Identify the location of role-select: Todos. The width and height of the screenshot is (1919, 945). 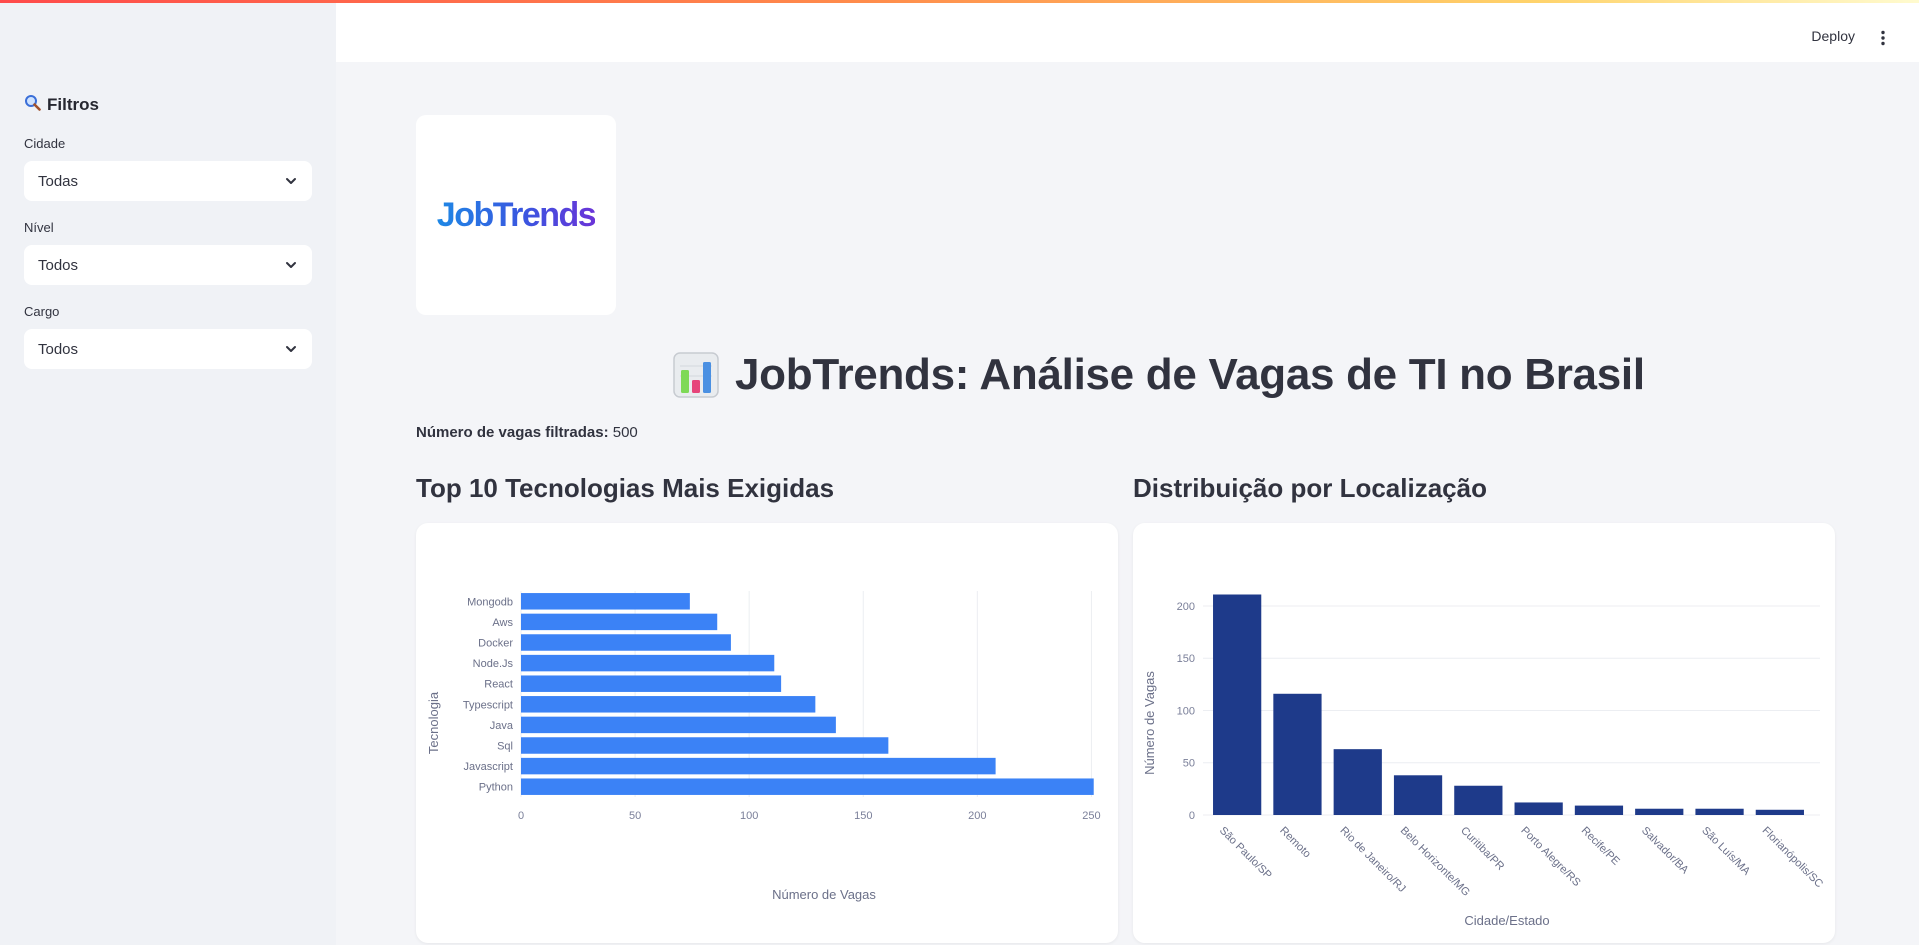
(168, 349).